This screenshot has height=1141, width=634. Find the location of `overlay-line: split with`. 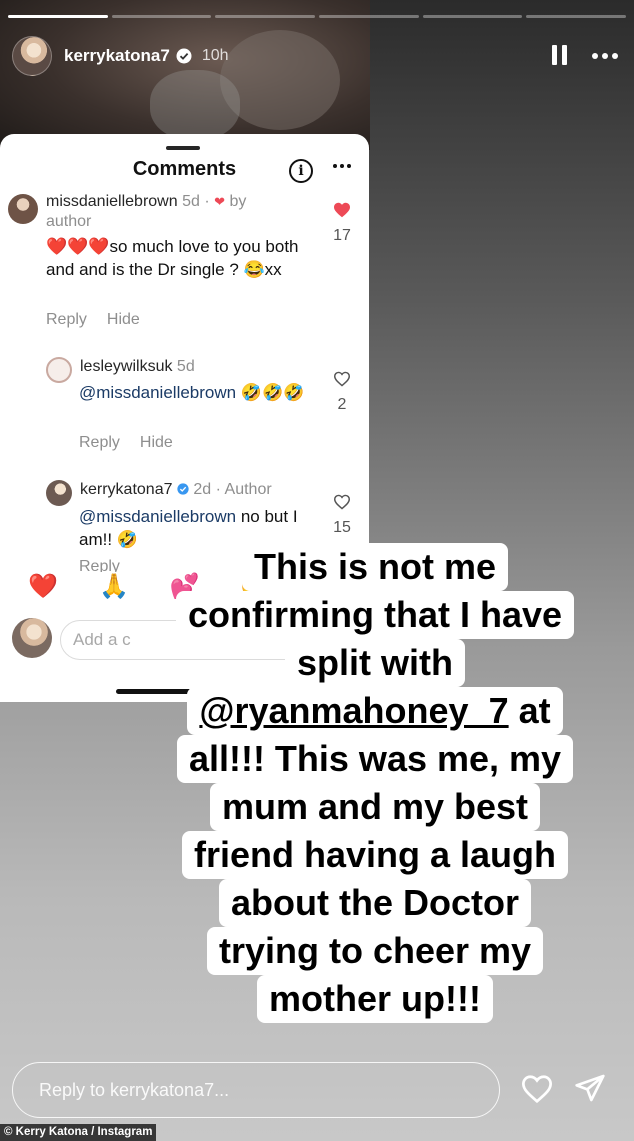

overlay-line: split with is located at coordinates (375, 663).